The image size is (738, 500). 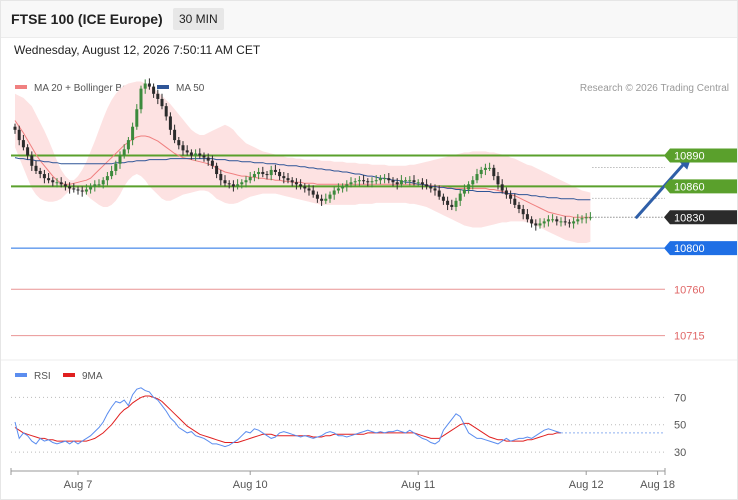 I want to click on level-label: 10890, so click(x=689, y=157).